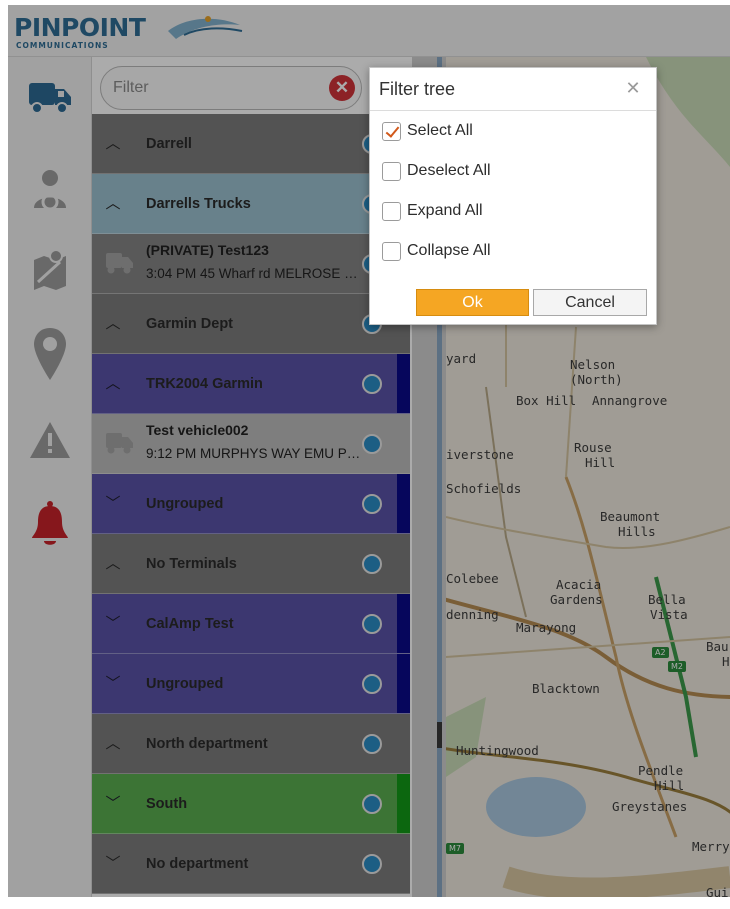  Describe the element at coordinates (391, 251) in the screenshot. I see `collapse-all-checkbox` at that location.